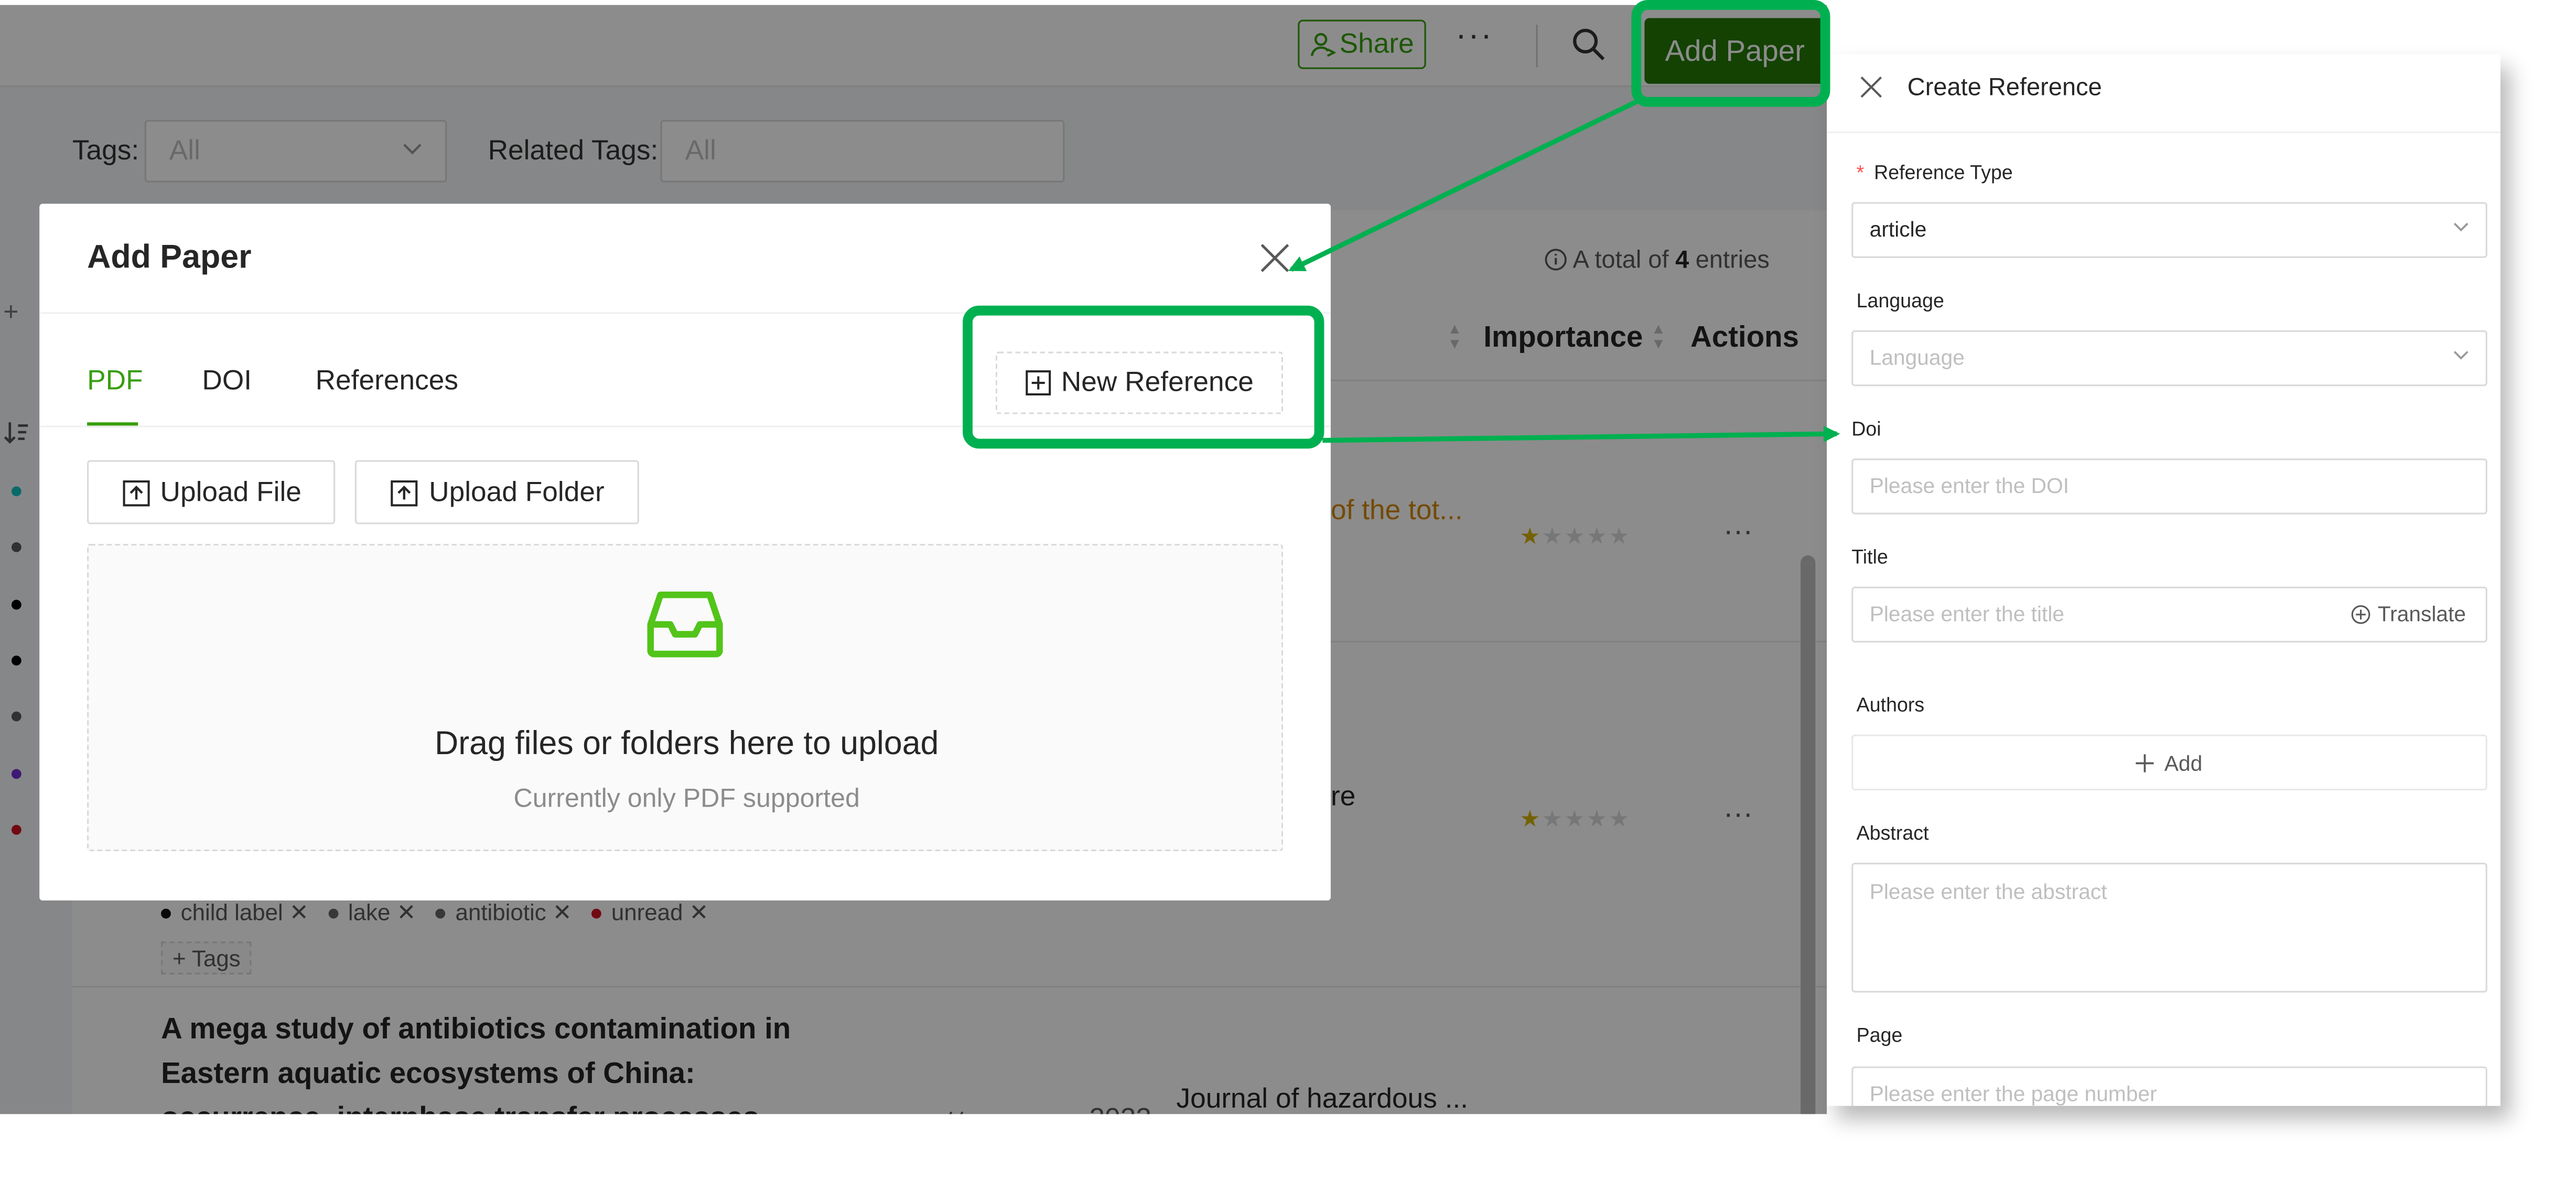  Describe the element at coordinates (1581, 434) in the screenshot. I see `arrow-to-doi-field` at that location.